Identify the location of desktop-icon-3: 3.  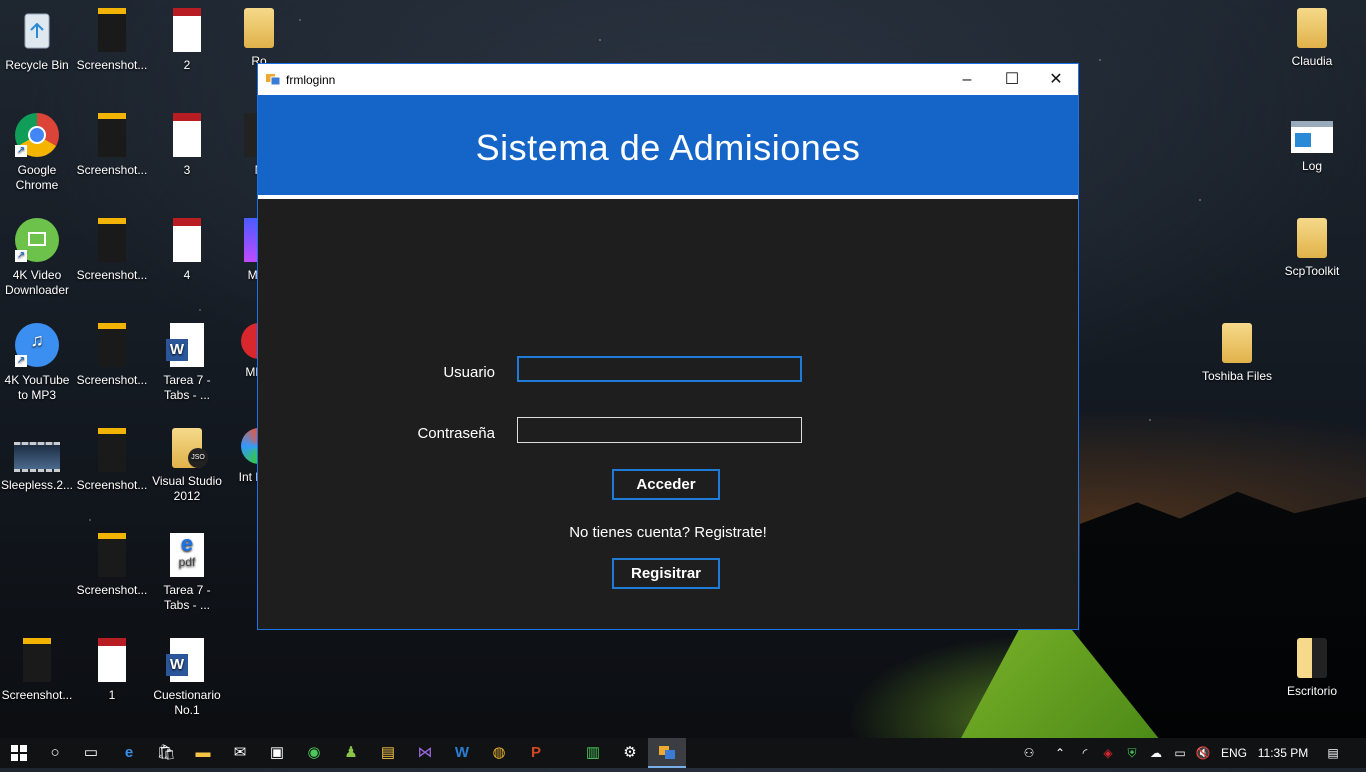
(187, 145).